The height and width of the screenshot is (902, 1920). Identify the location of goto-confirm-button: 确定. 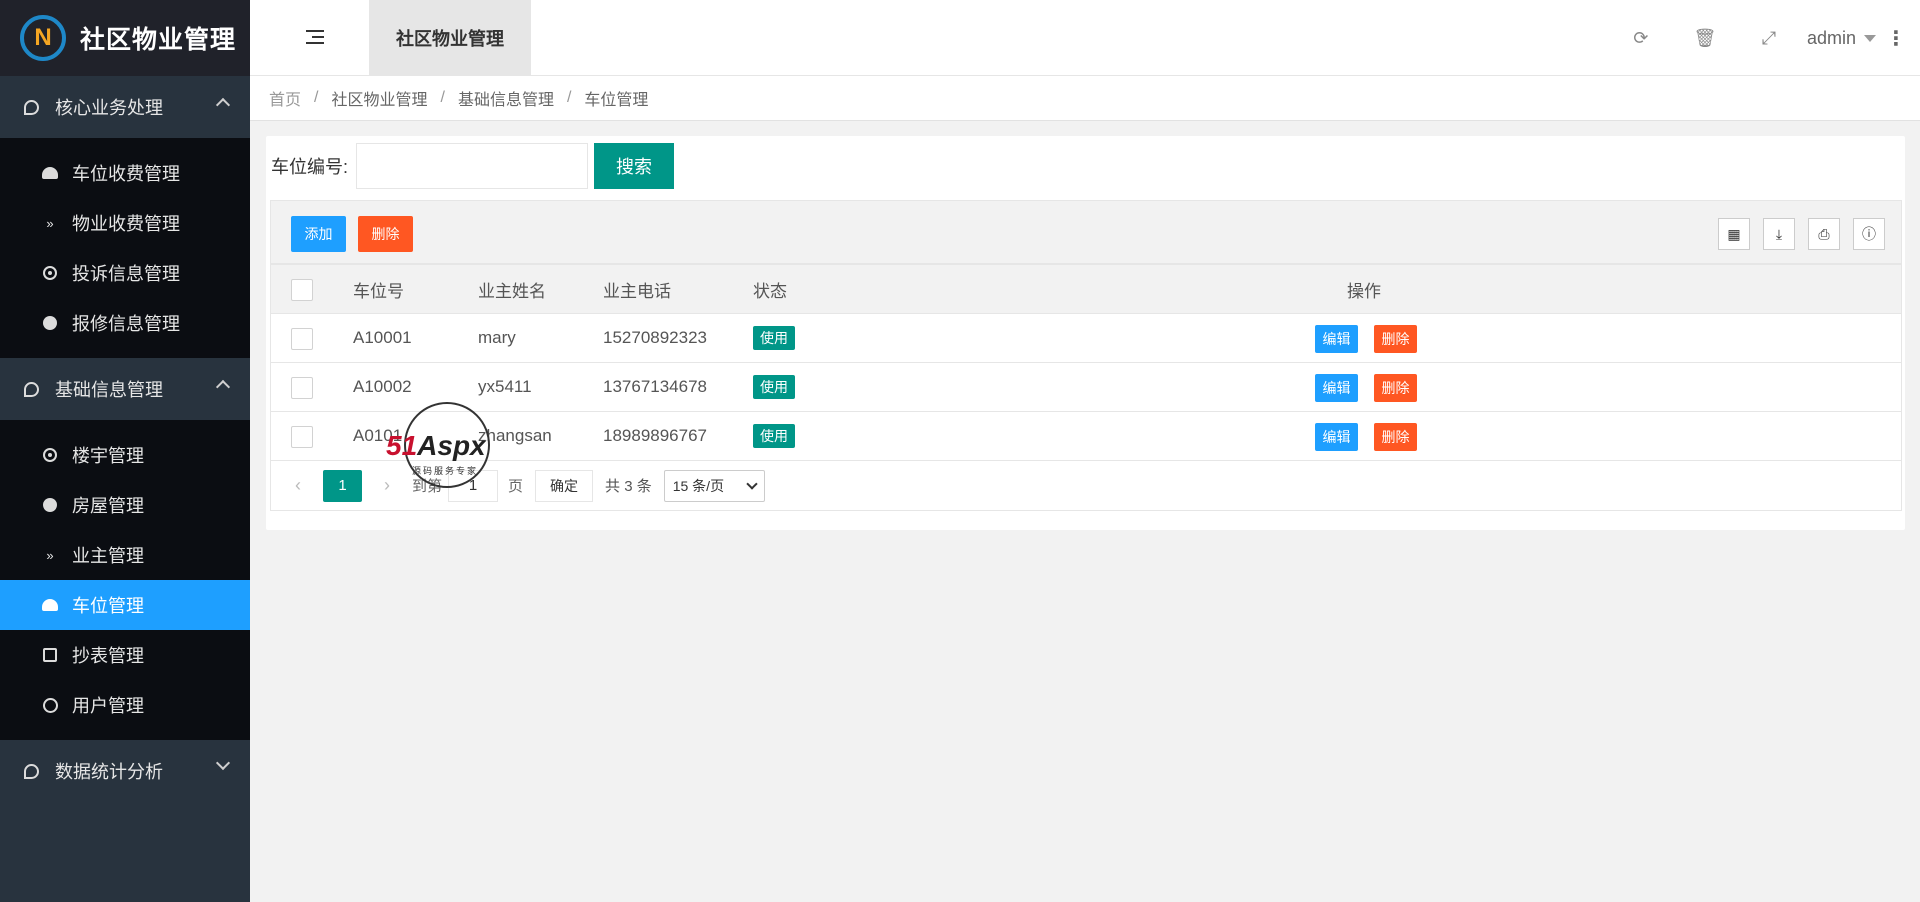
(564, 485).